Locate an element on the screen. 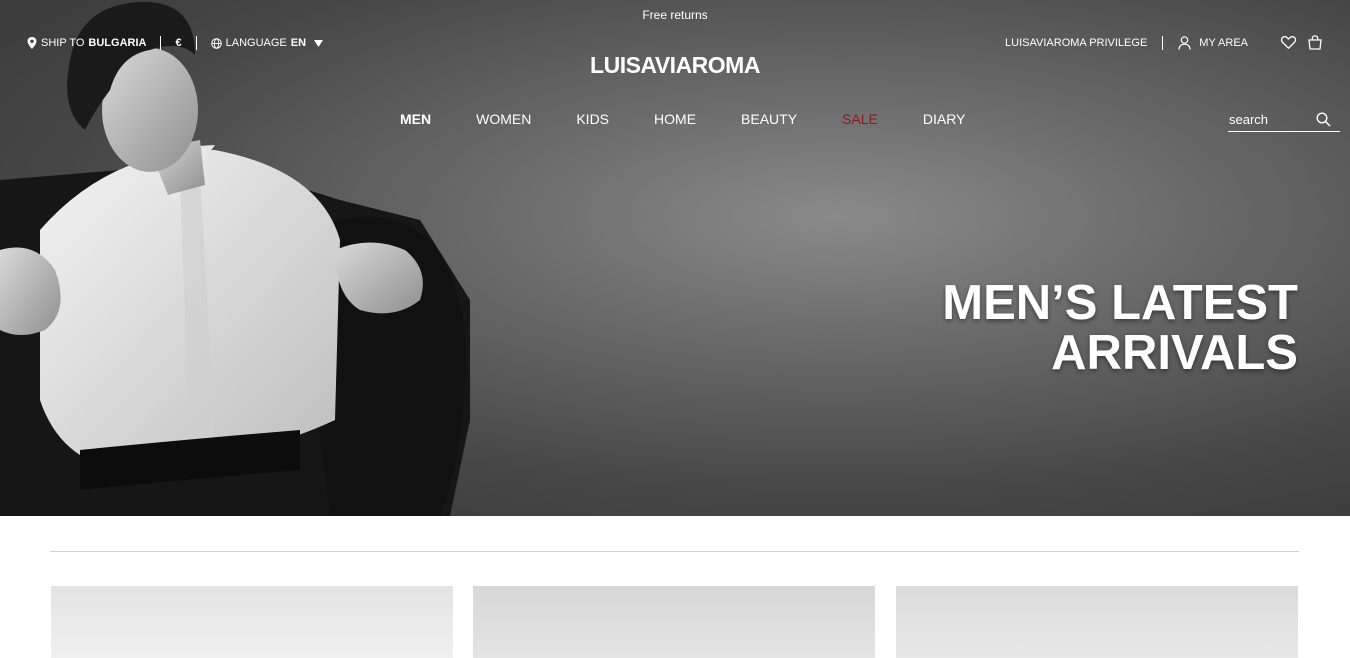 This screenshot has height=658, width=1350. topbar-icons is located at coordinates (1301, 42).